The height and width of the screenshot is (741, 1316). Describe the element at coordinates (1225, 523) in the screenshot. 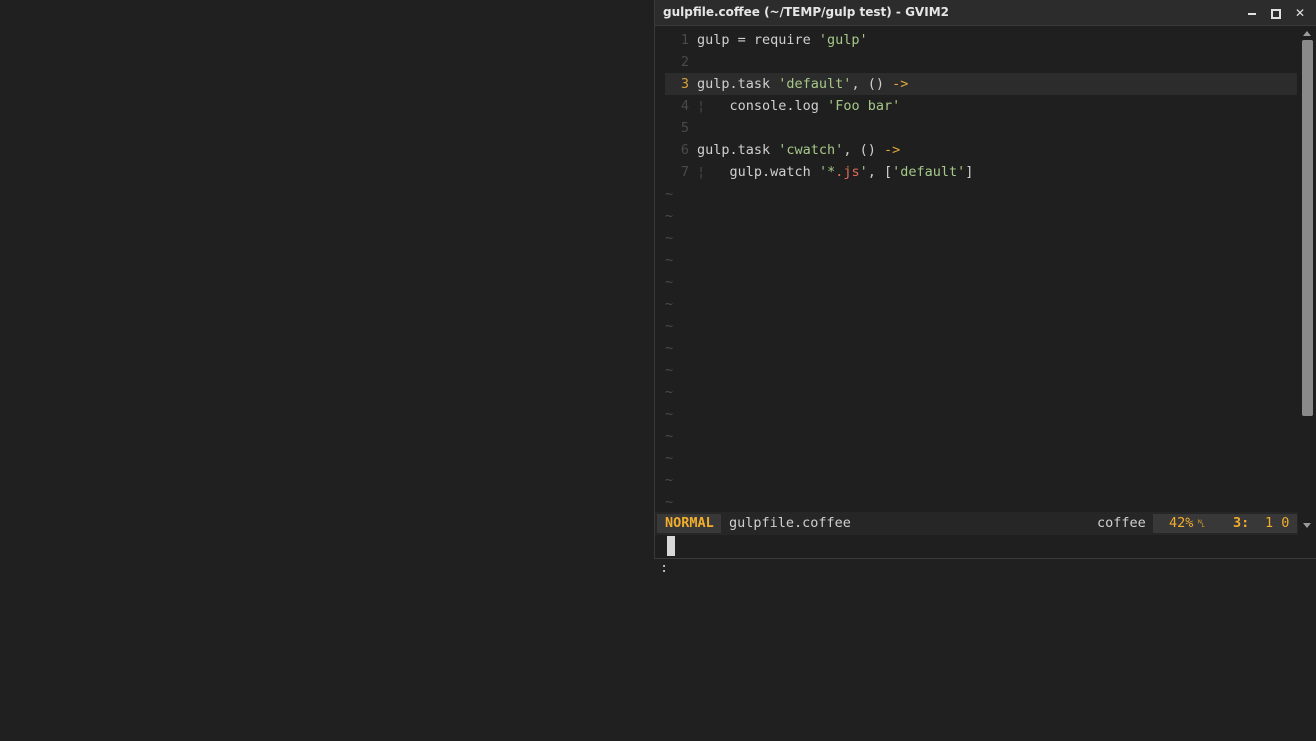

I see `status-position: 42% ␤ 3: 1 0` at that location.